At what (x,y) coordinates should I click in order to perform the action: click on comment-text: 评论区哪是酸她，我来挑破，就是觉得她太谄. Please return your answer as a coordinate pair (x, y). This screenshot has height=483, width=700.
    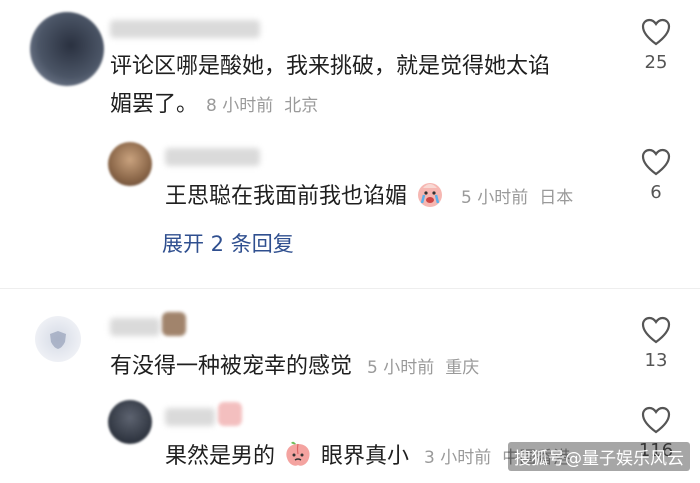
    Looking at the image, I should click on (330, 66).